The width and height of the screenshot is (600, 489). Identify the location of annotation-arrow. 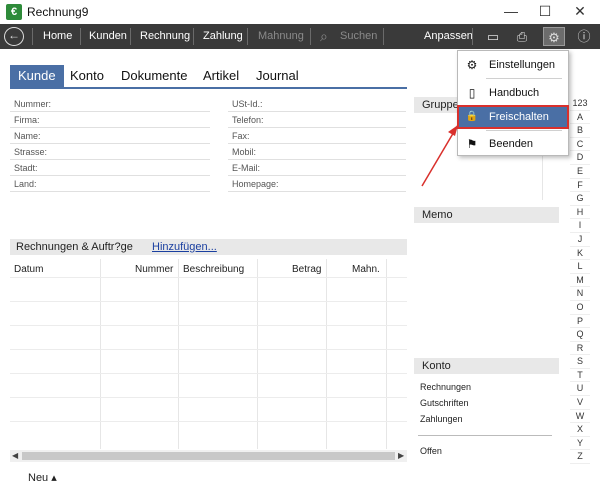
(440, 155).